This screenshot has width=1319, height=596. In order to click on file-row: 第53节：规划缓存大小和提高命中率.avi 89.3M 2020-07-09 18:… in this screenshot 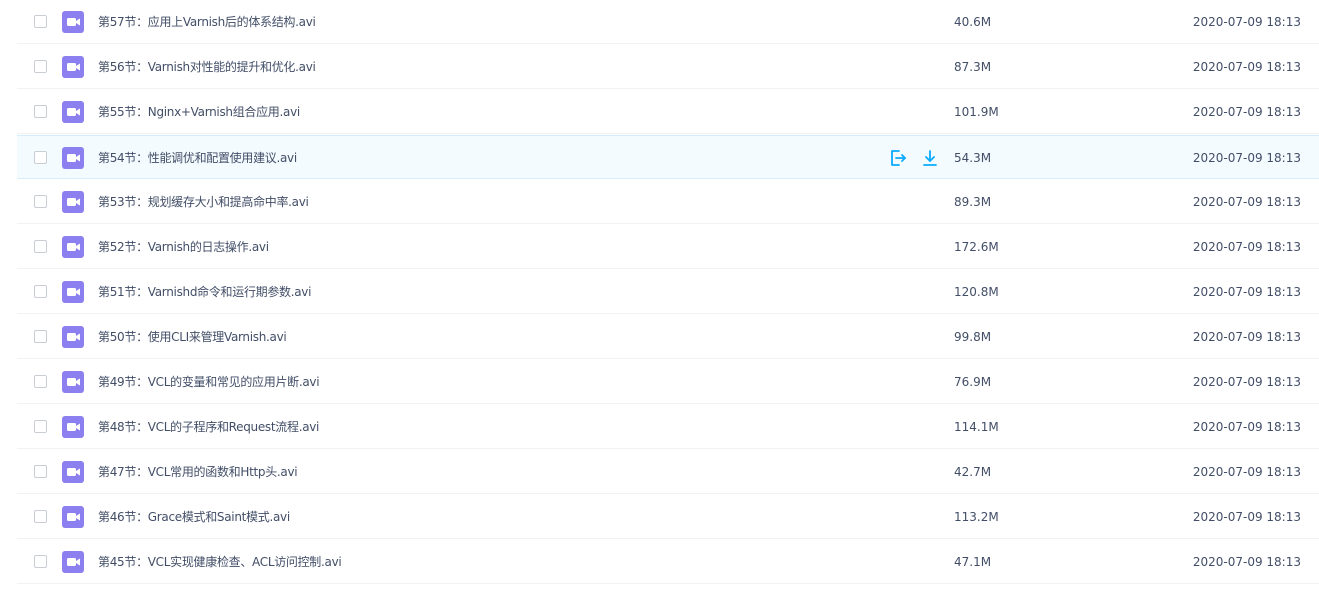, I will do `click(668, 202)`.